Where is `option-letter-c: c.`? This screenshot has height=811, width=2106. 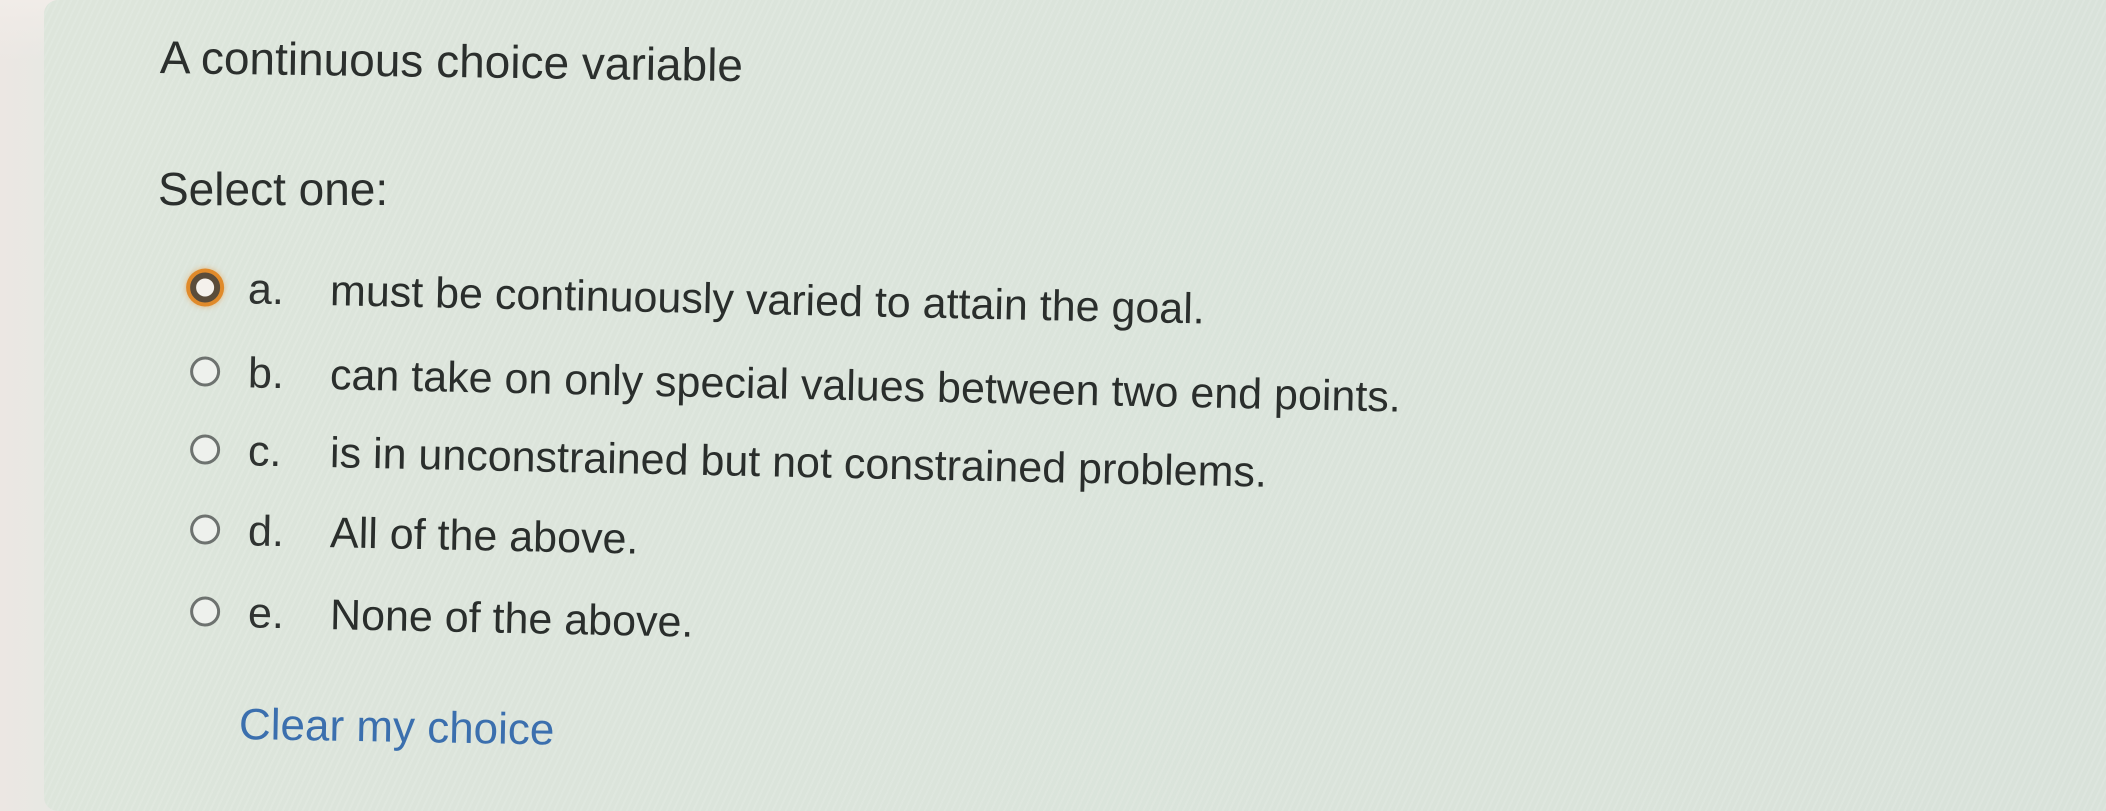
option-letter-c: c. is located at coordinates (265, 452).